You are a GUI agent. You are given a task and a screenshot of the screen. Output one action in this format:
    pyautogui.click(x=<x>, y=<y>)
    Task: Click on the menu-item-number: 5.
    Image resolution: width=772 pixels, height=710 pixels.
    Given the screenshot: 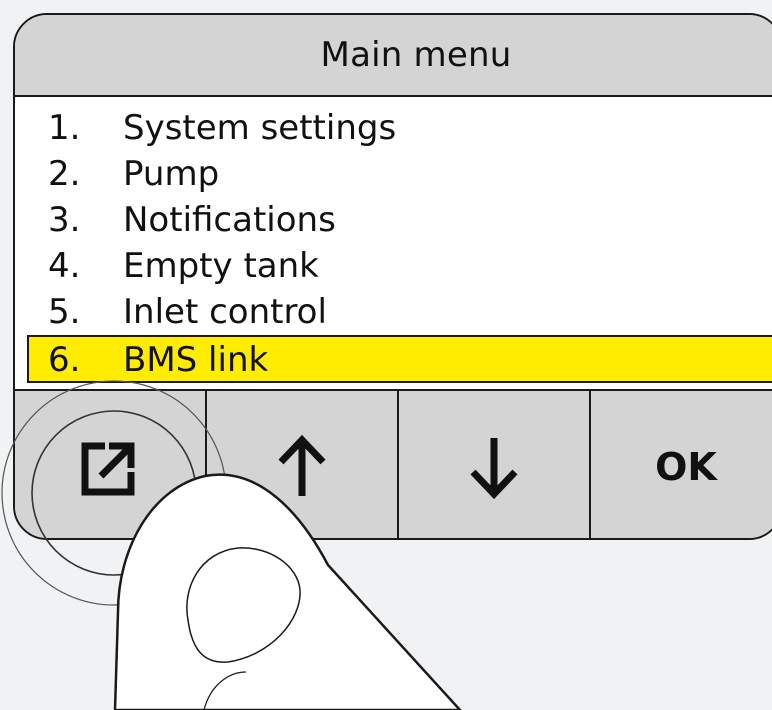 What is the action you would take?
    pyautogui.click(x=64, y=312)
    